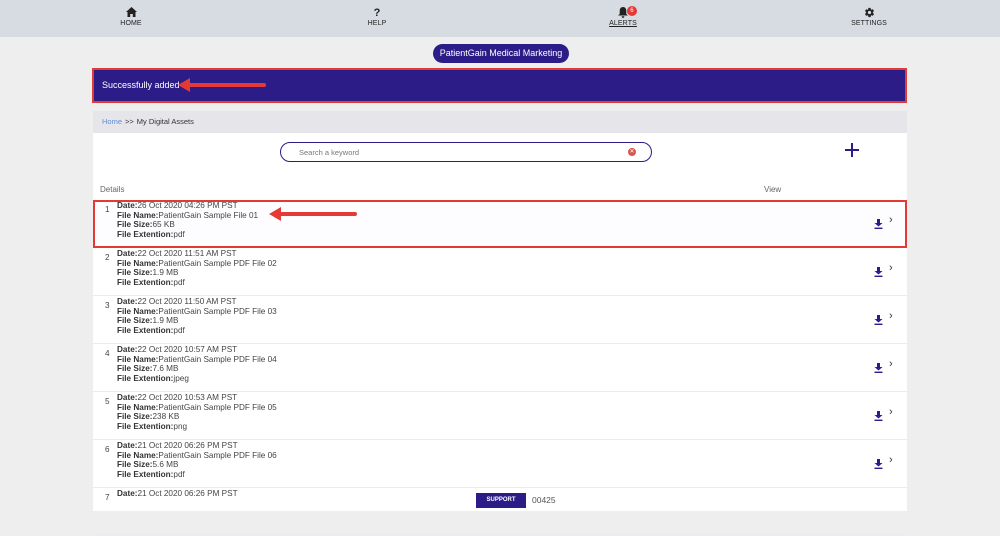 The height and width of the screenshot is (536, 1000). What do you see at coordinates (197, 417) in the screenshot?
I see `row-file-size: File Size:238 KB` at bounding box center [197, 417].